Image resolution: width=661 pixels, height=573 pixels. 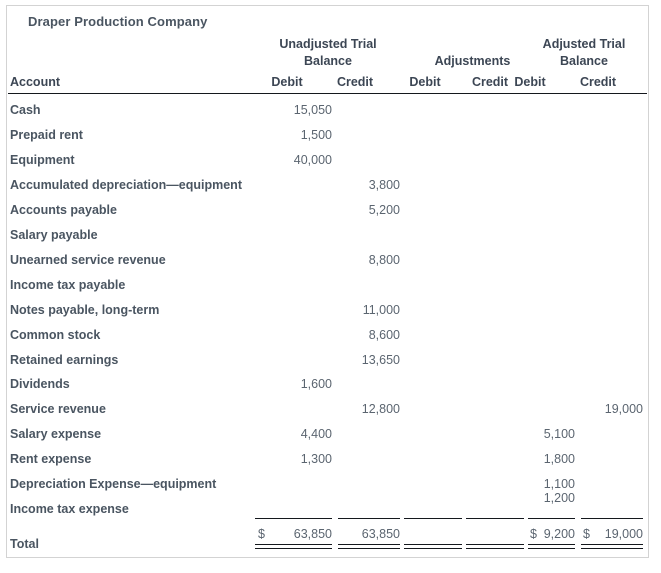 What do you see at coordinates (316, 459) in the screenshot?
I see `cell-unadjusted-debit: 1,300` at bounding box center [316, 459].